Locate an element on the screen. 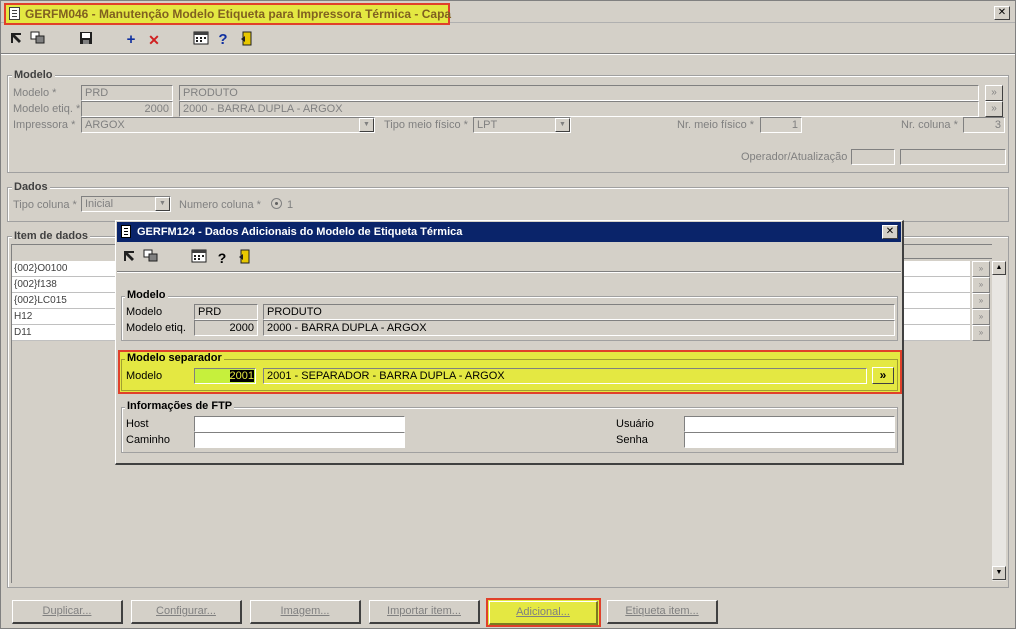 This screenshot has width=1016, height=629. scroll-up-button: ▲ is located at coordinates (999, 268).